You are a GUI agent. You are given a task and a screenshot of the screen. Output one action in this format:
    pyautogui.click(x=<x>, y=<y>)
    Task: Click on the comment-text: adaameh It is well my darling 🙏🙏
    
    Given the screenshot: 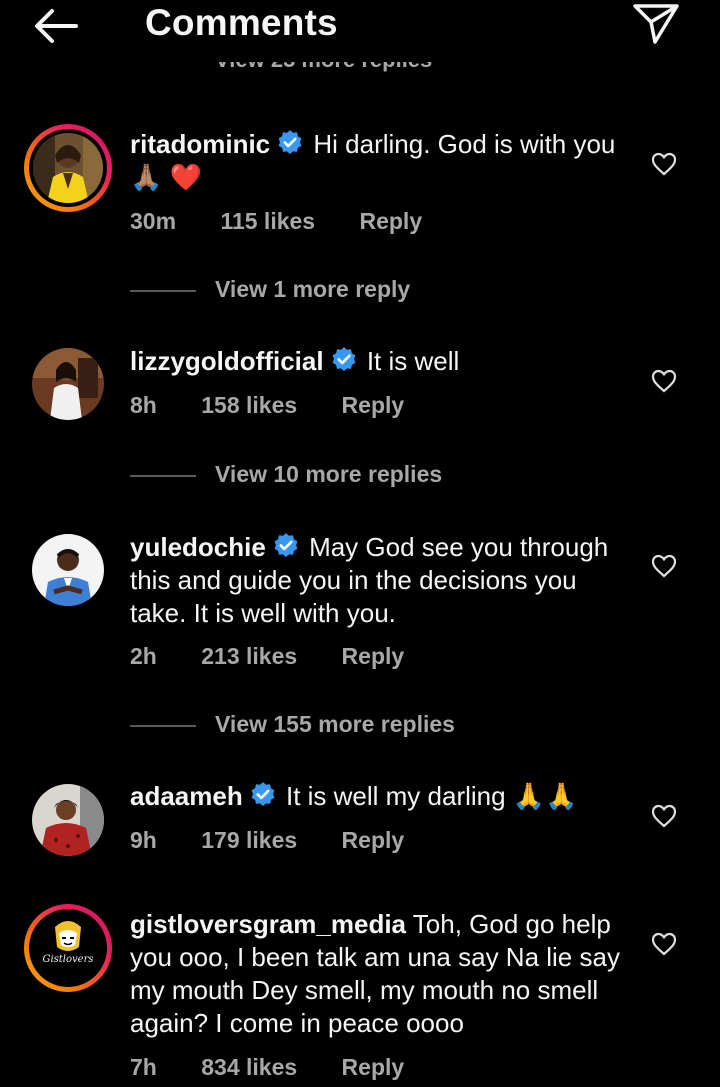 What is the action you would take?
    pyautogui.click(x=380, y=796)
    